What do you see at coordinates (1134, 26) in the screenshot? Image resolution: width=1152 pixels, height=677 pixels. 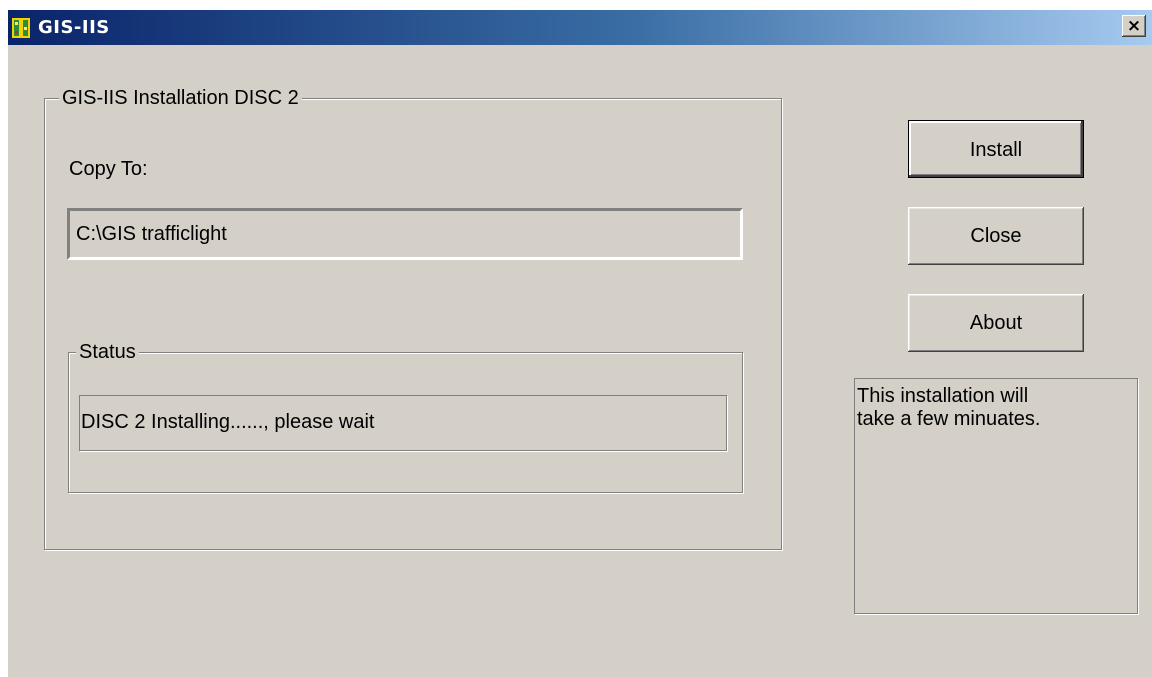 I see `close-icon: ×` at bounding box center [1134, 26].